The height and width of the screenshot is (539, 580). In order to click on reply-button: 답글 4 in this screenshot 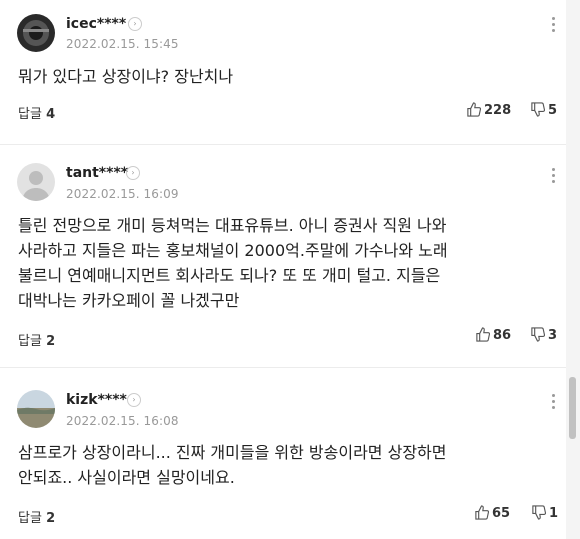, I will do `click(36, 112)`.